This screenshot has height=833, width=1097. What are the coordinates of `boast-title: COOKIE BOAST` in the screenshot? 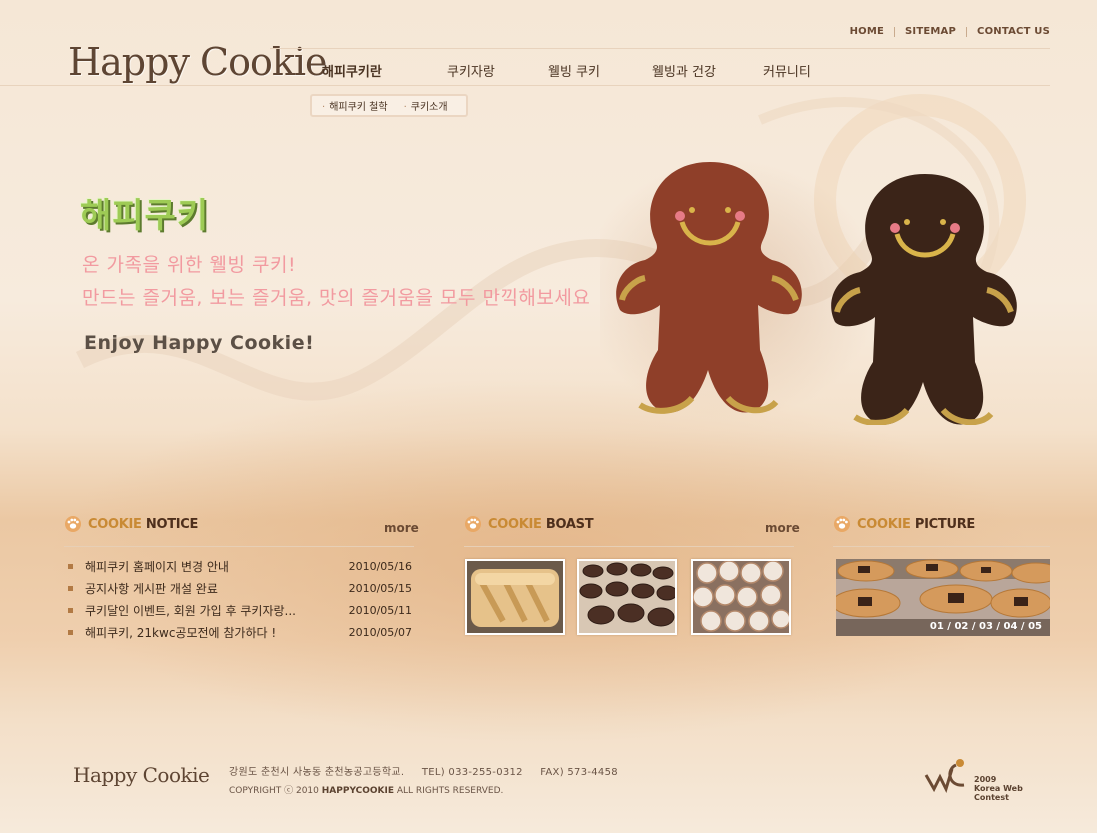 It's located at (529, 524).